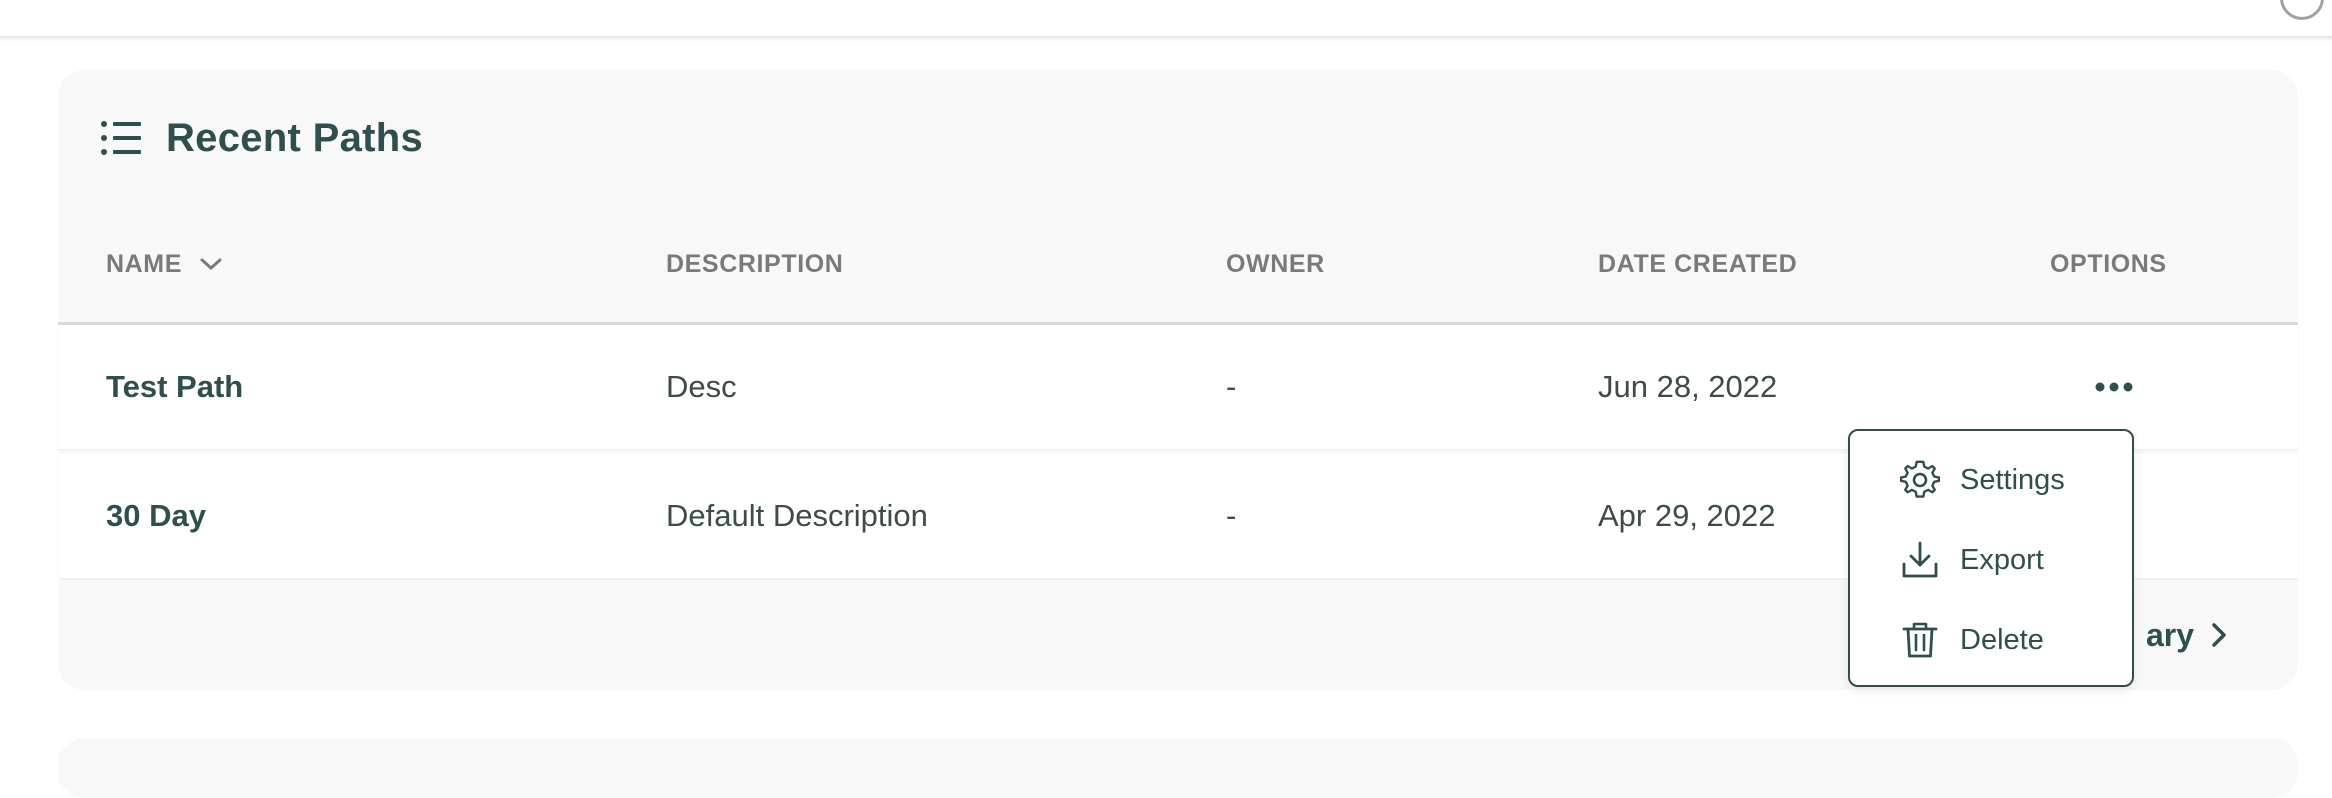 The width and height of the screenshot is (2332, 798). I want to click on menu-item-delete-label: Delete, so click(2002, 639).